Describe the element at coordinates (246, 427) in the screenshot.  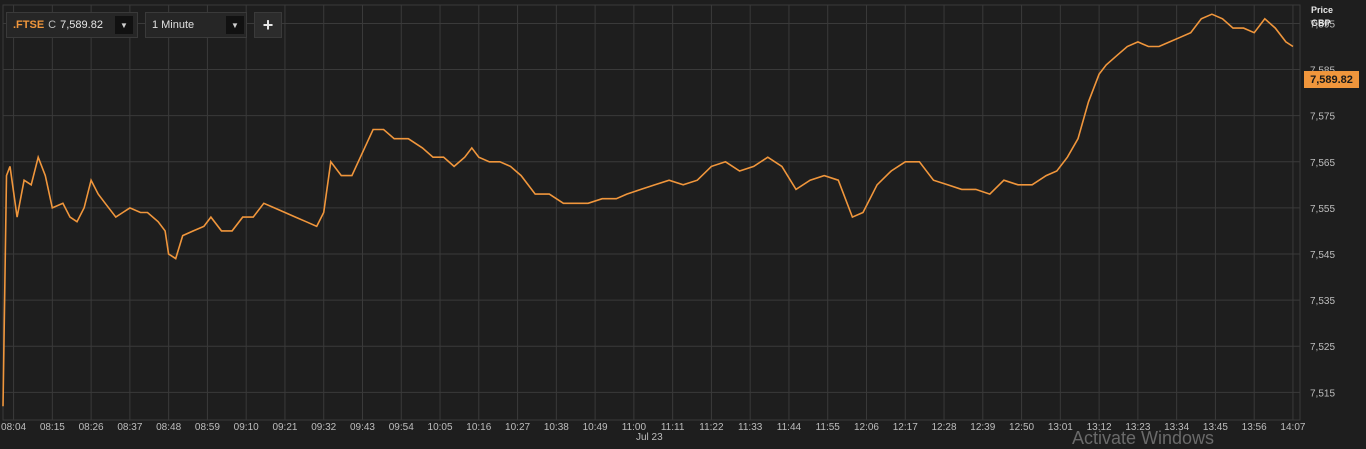
I see `x-tick-label: 09:10` at that location.